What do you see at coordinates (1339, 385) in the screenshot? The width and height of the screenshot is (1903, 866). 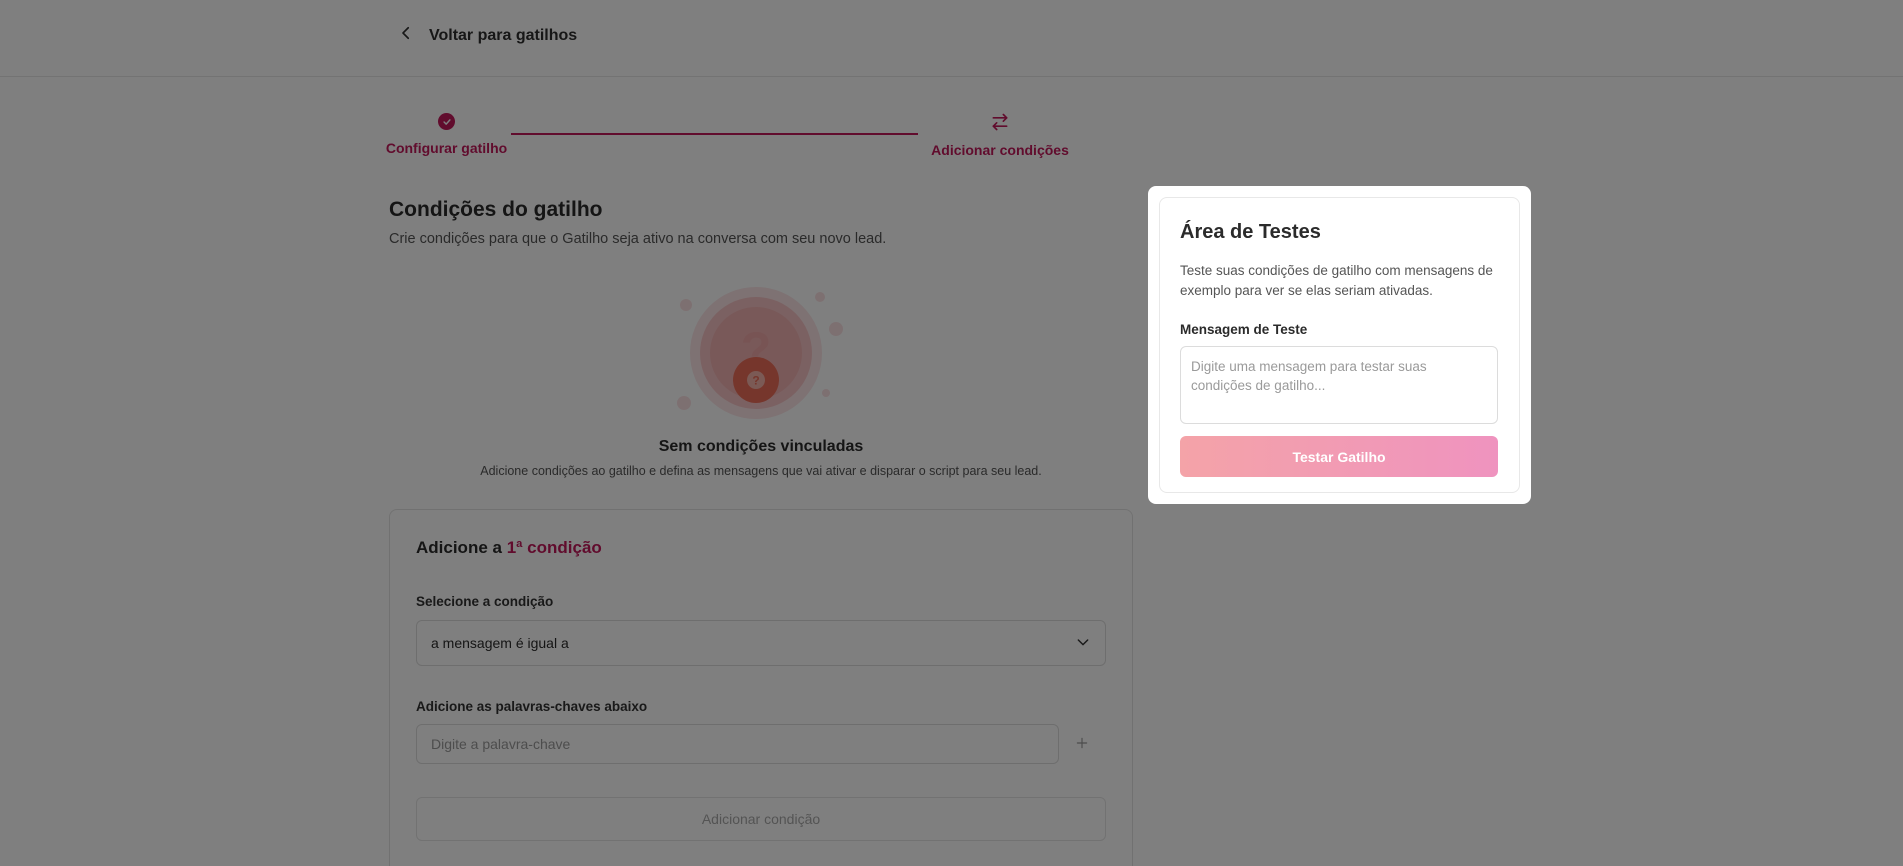 I see `test-message-input` at bounding box center [1339, 385].